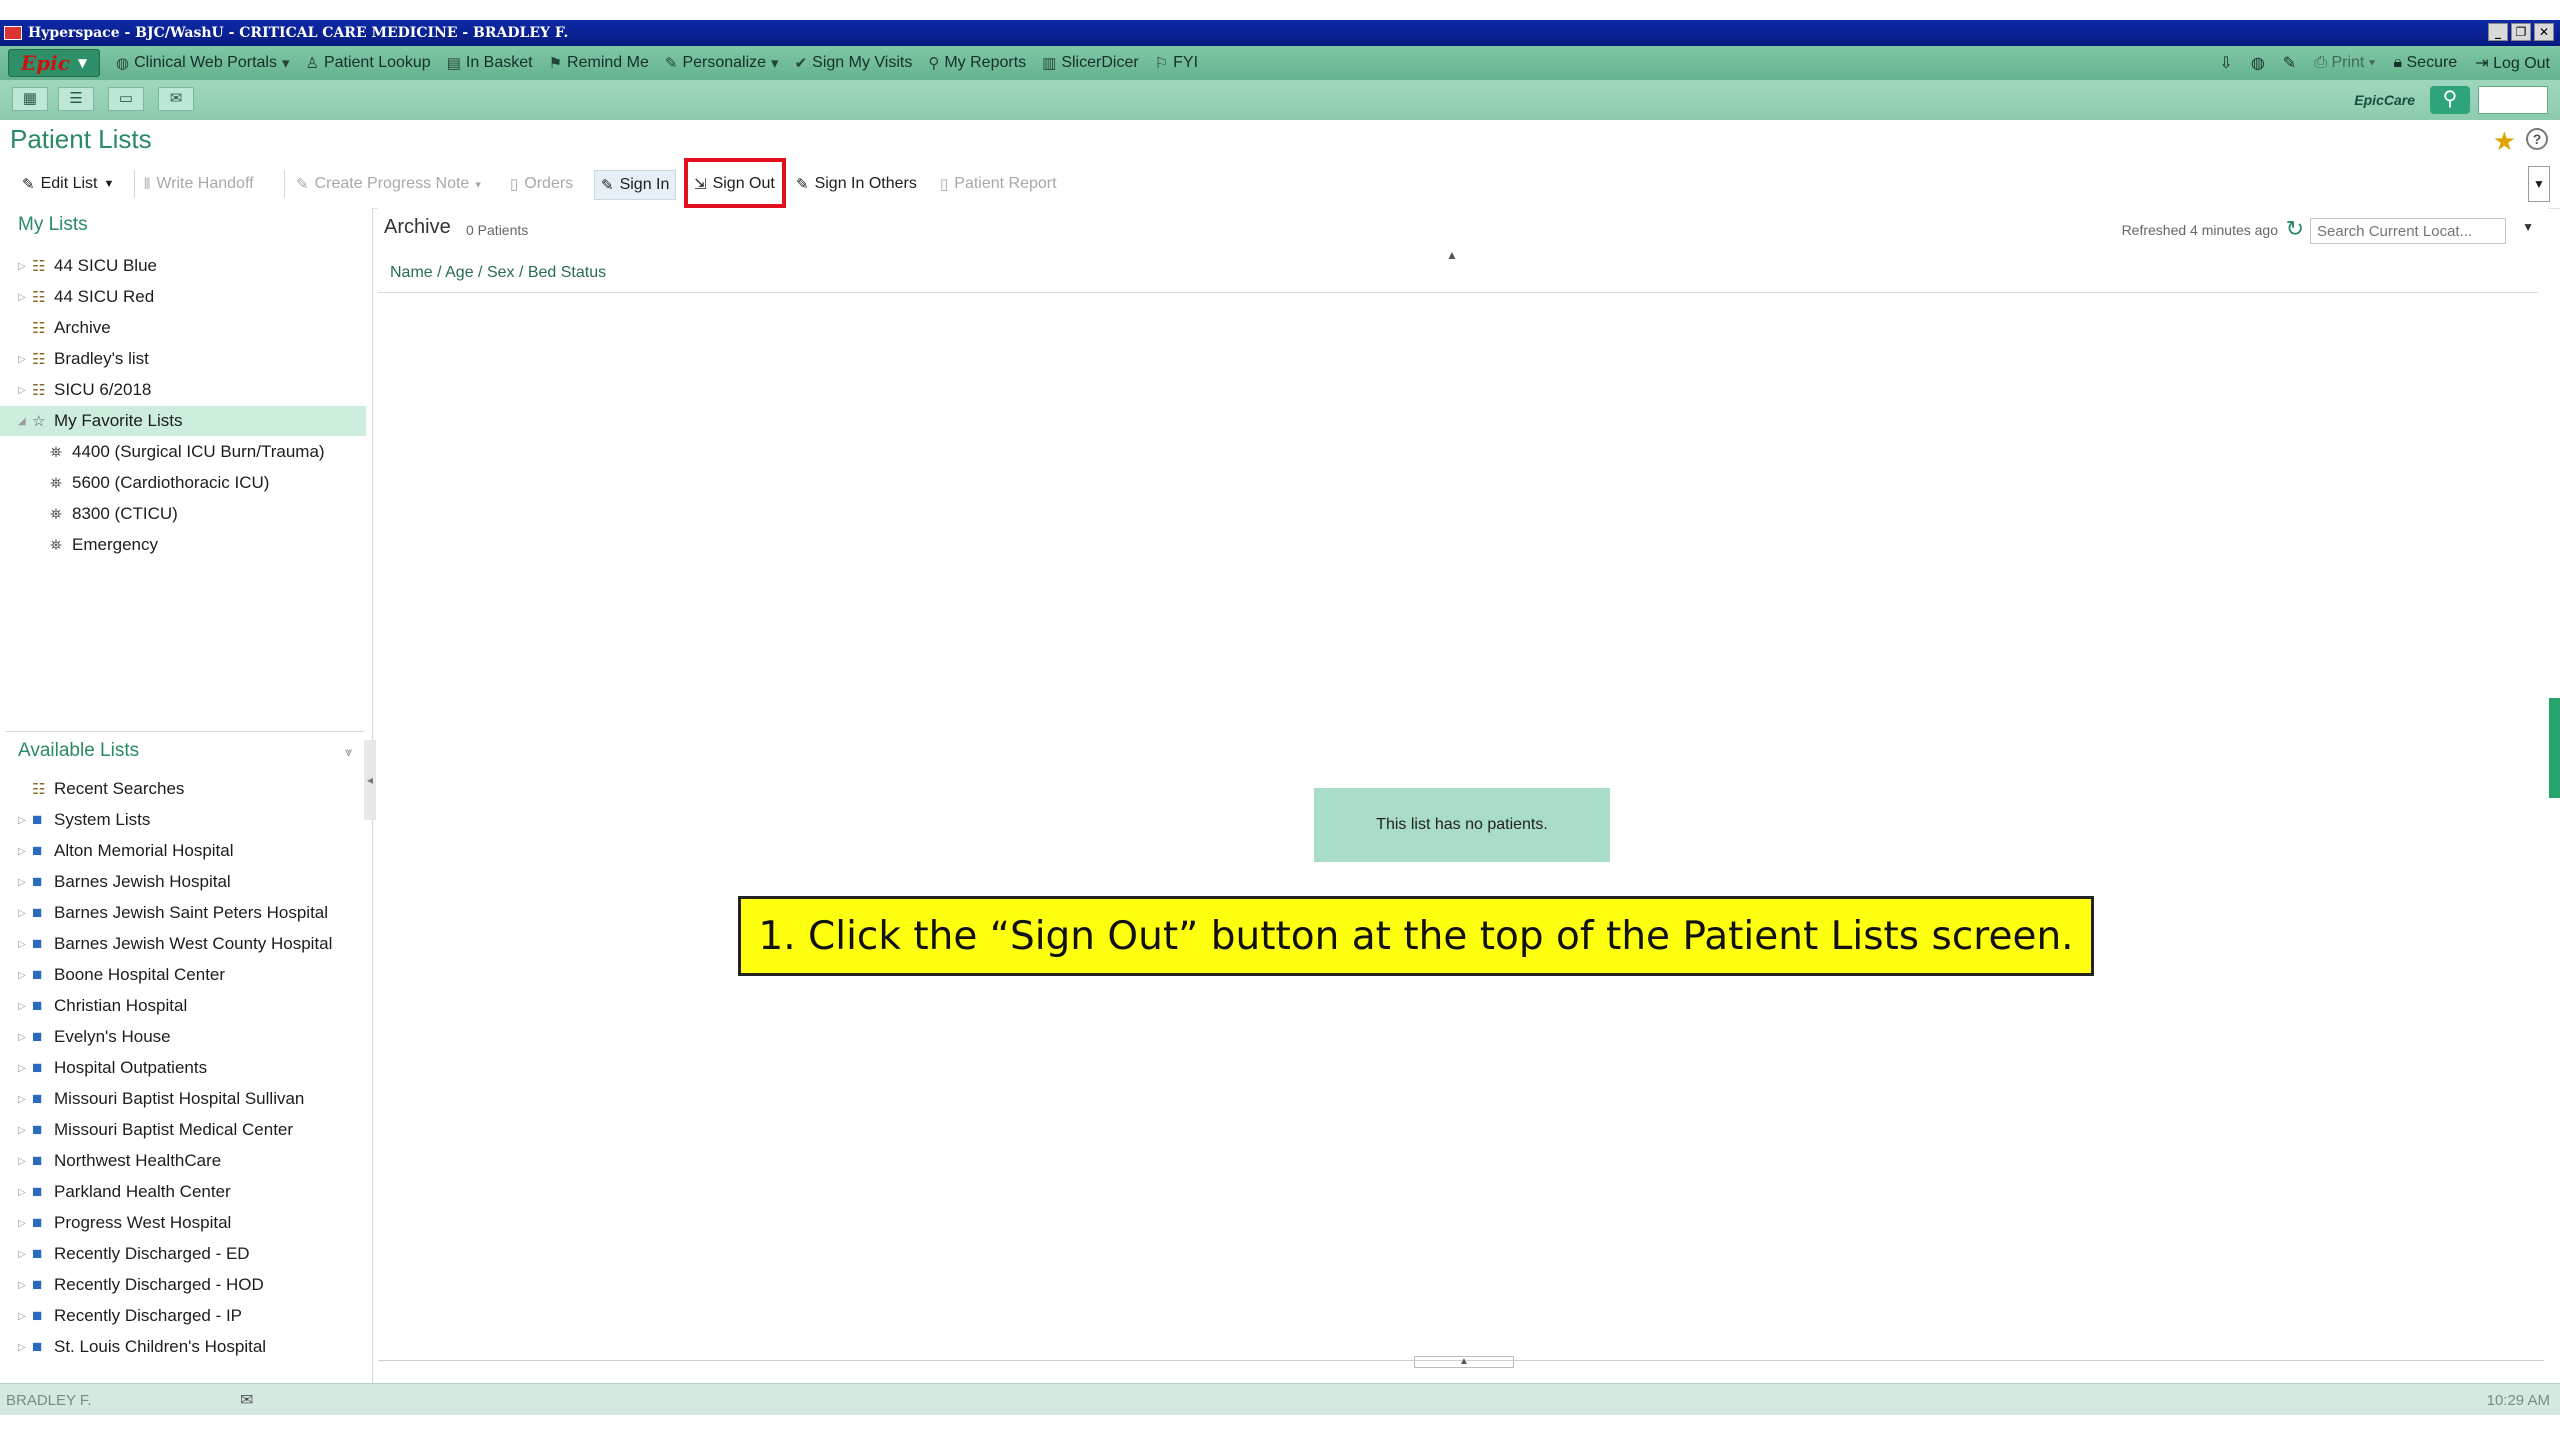 This screenshot has width=2560, height=1440. I want to click on my-list-item: ▷ ☷ Bradley's list, so click(183, 359).